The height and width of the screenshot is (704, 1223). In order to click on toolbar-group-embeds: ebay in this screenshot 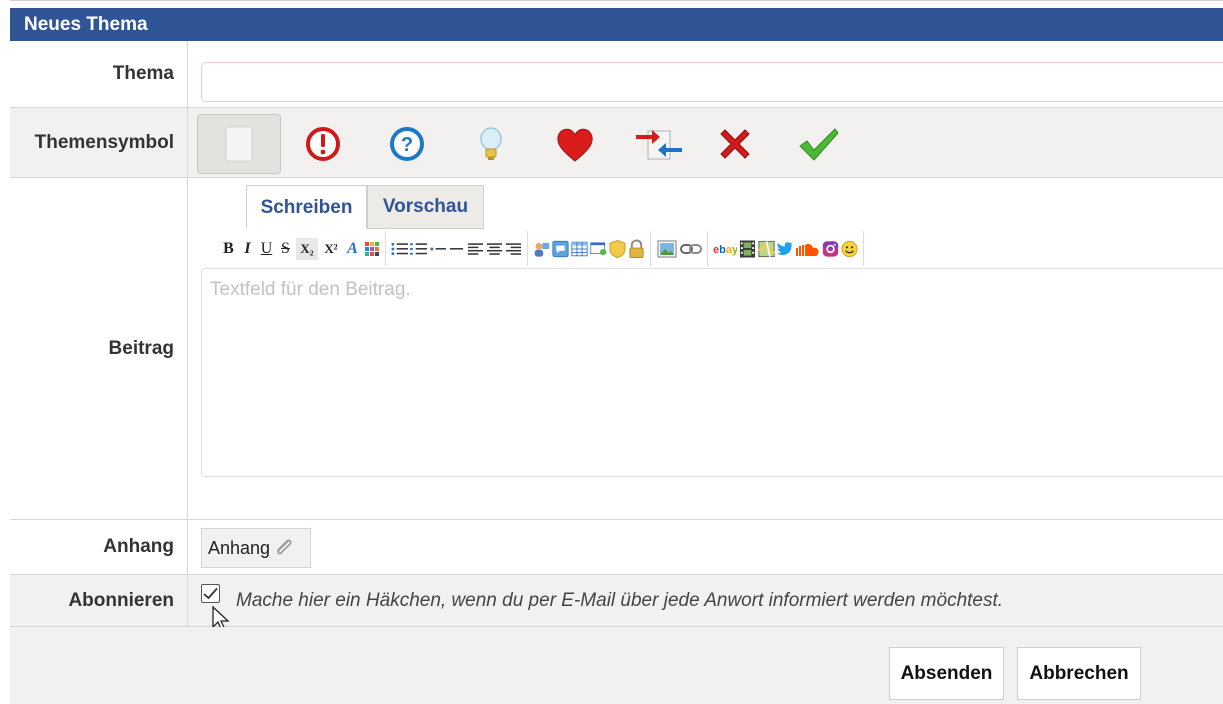, I will do `click(786, 248)`.